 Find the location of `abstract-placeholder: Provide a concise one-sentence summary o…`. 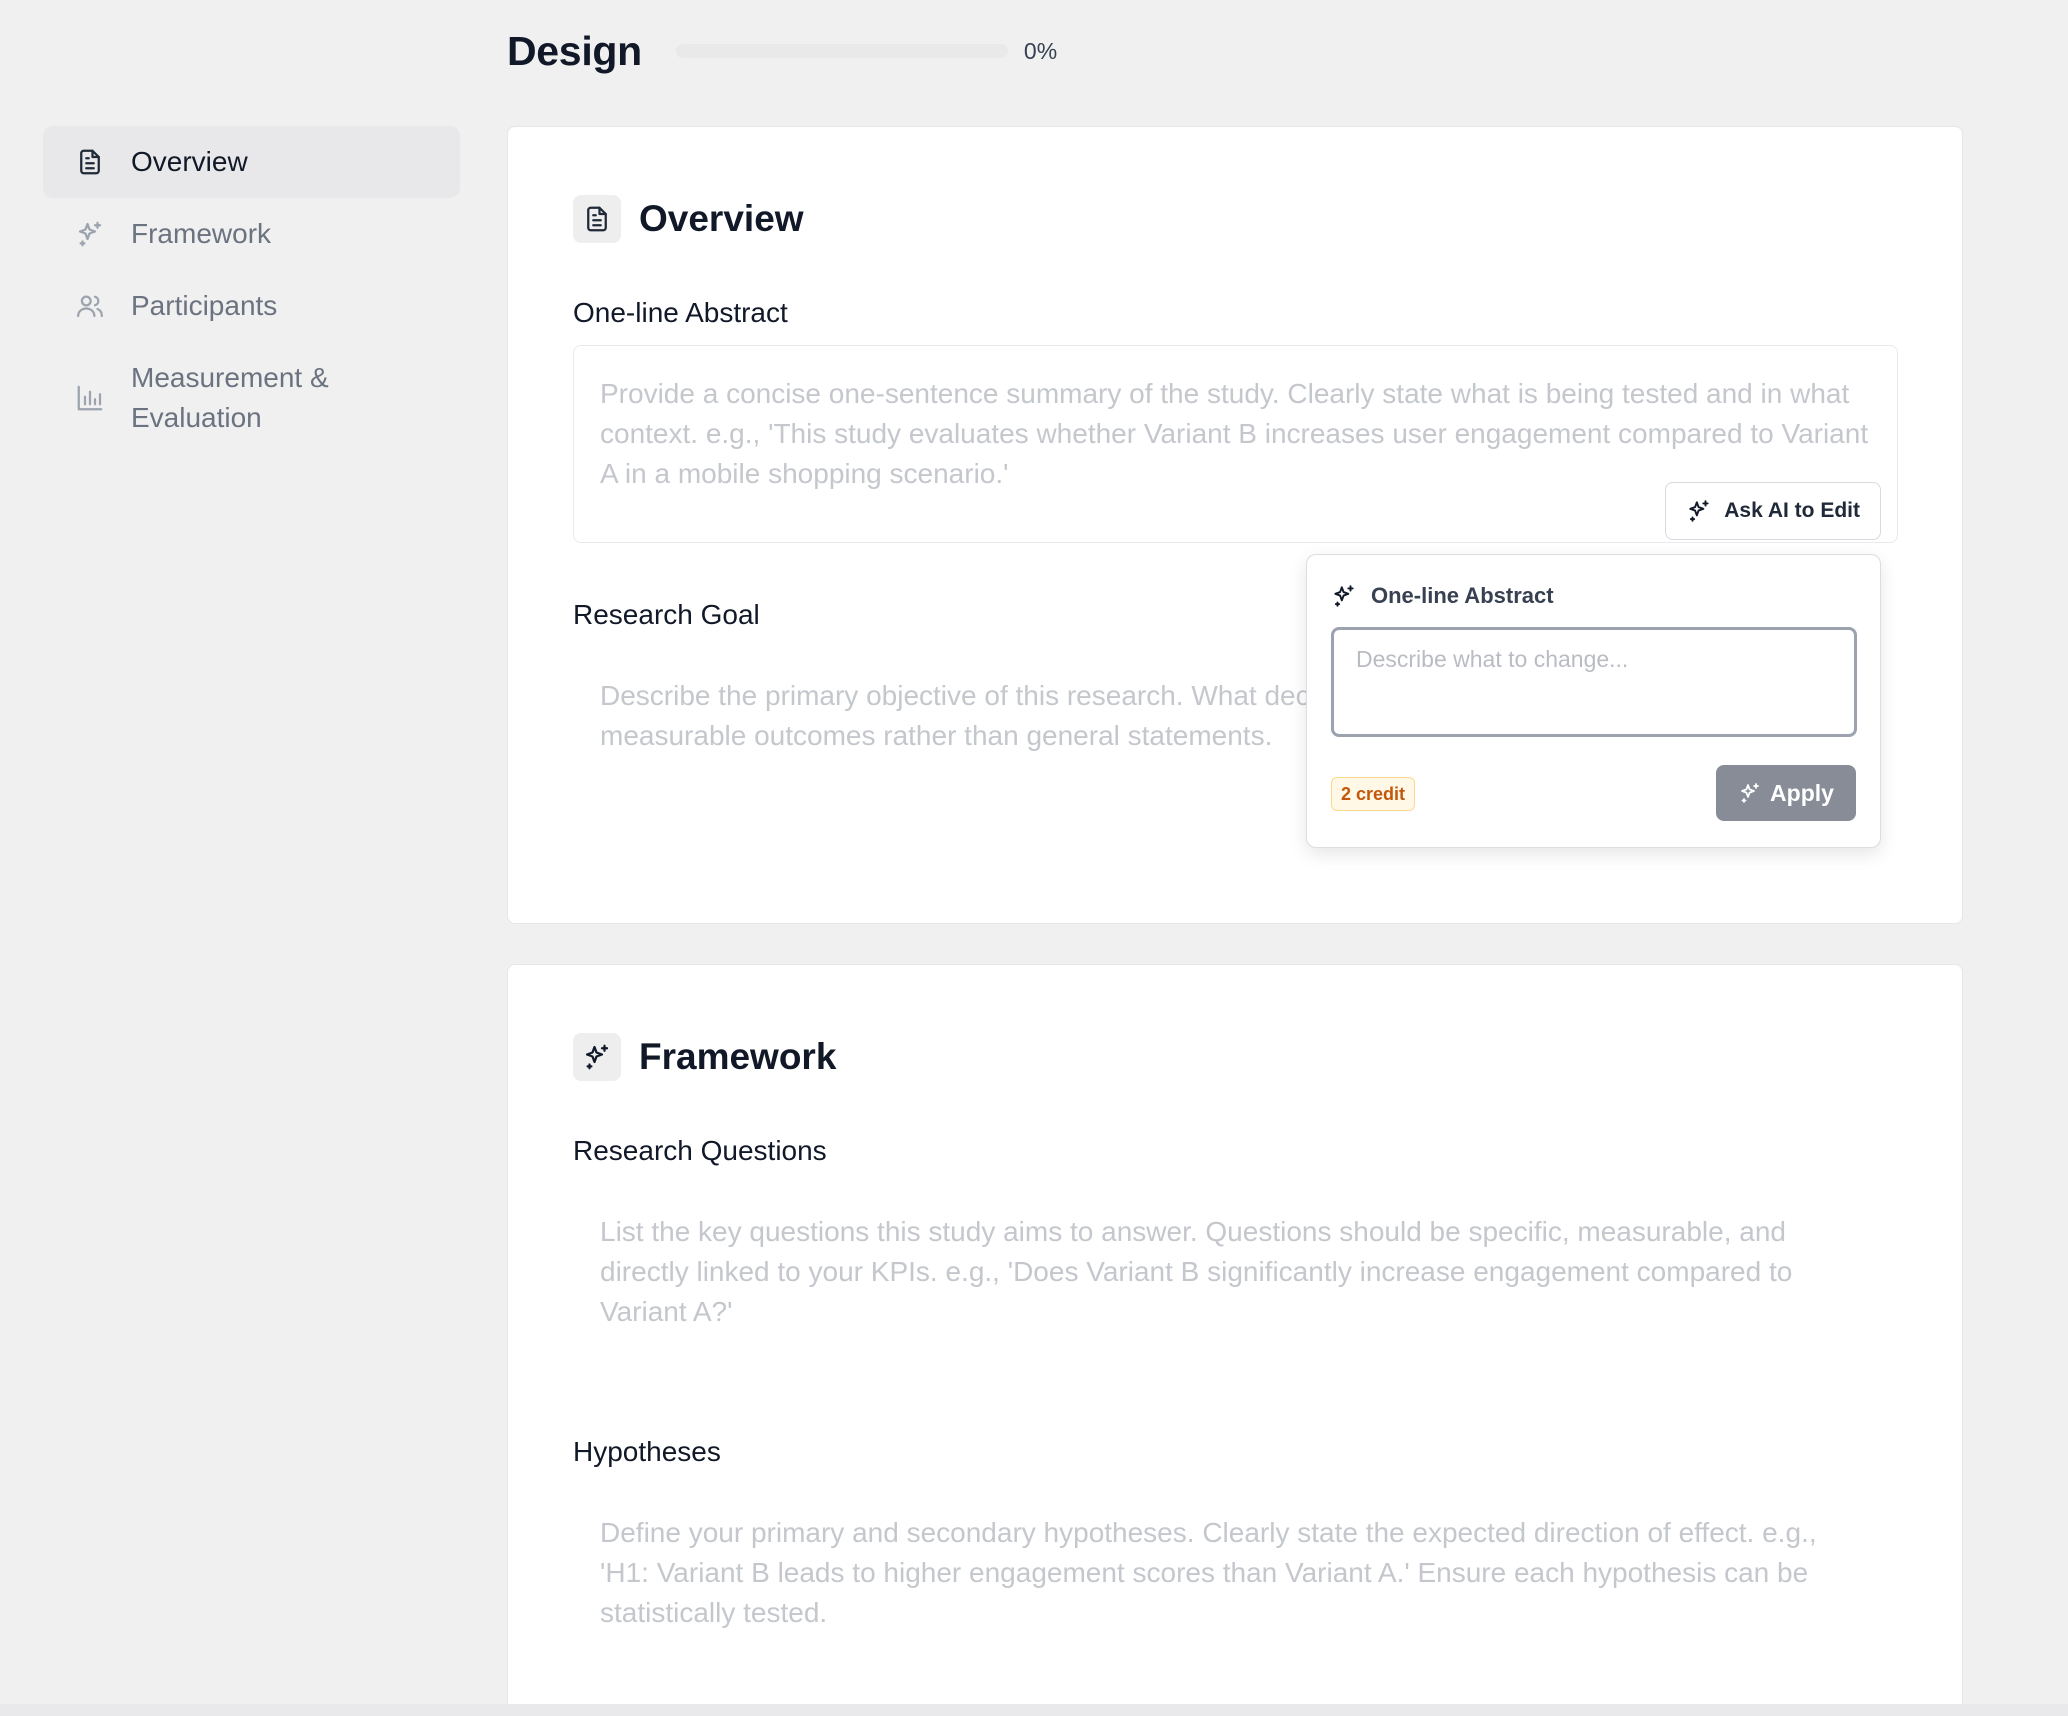

abstract-placeholder: Provide a concise one-sentence summary o… is located at coordinates (1234, 433).